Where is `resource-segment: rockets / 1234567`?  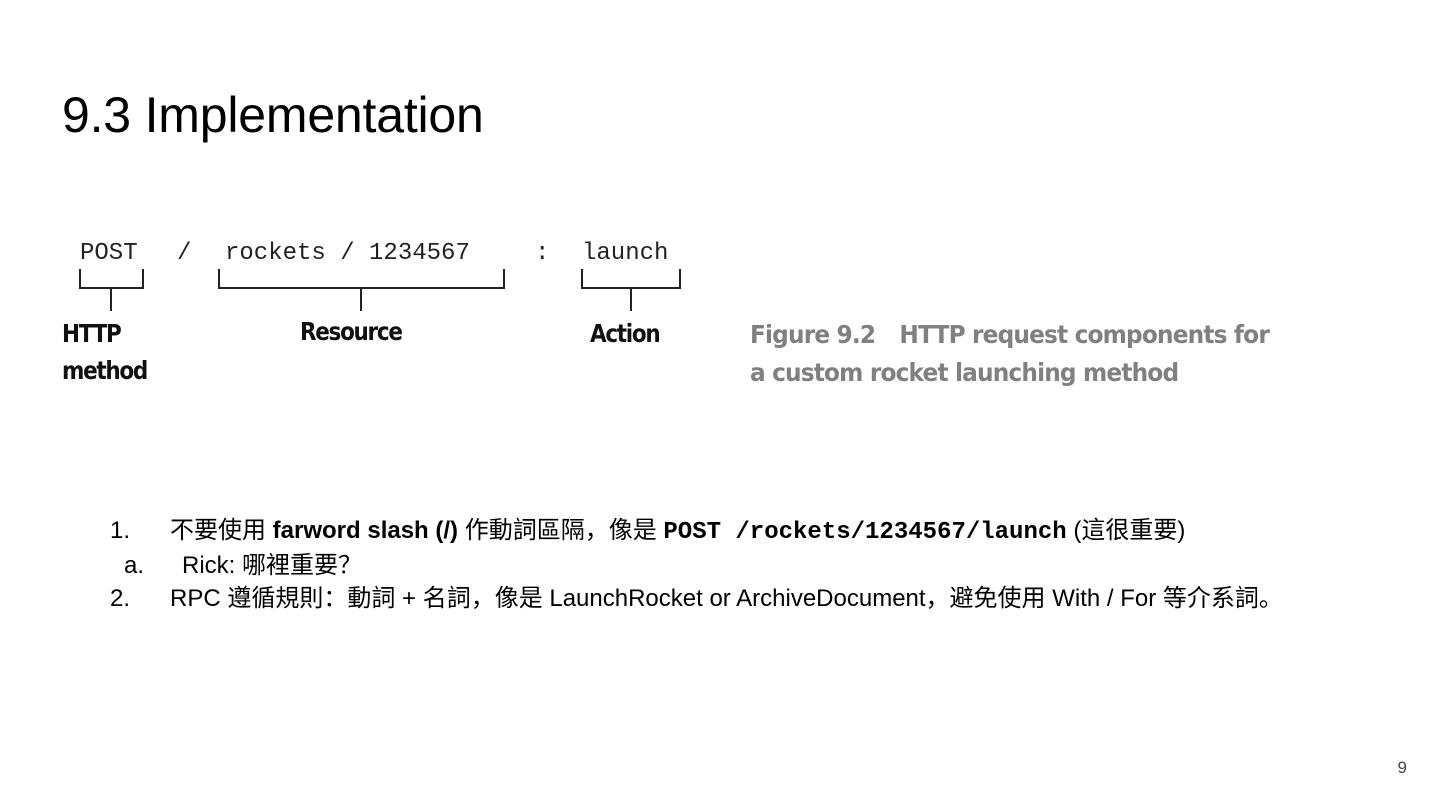
resource-segment: rockets / 1234567 is located at coordinates (347, 253).